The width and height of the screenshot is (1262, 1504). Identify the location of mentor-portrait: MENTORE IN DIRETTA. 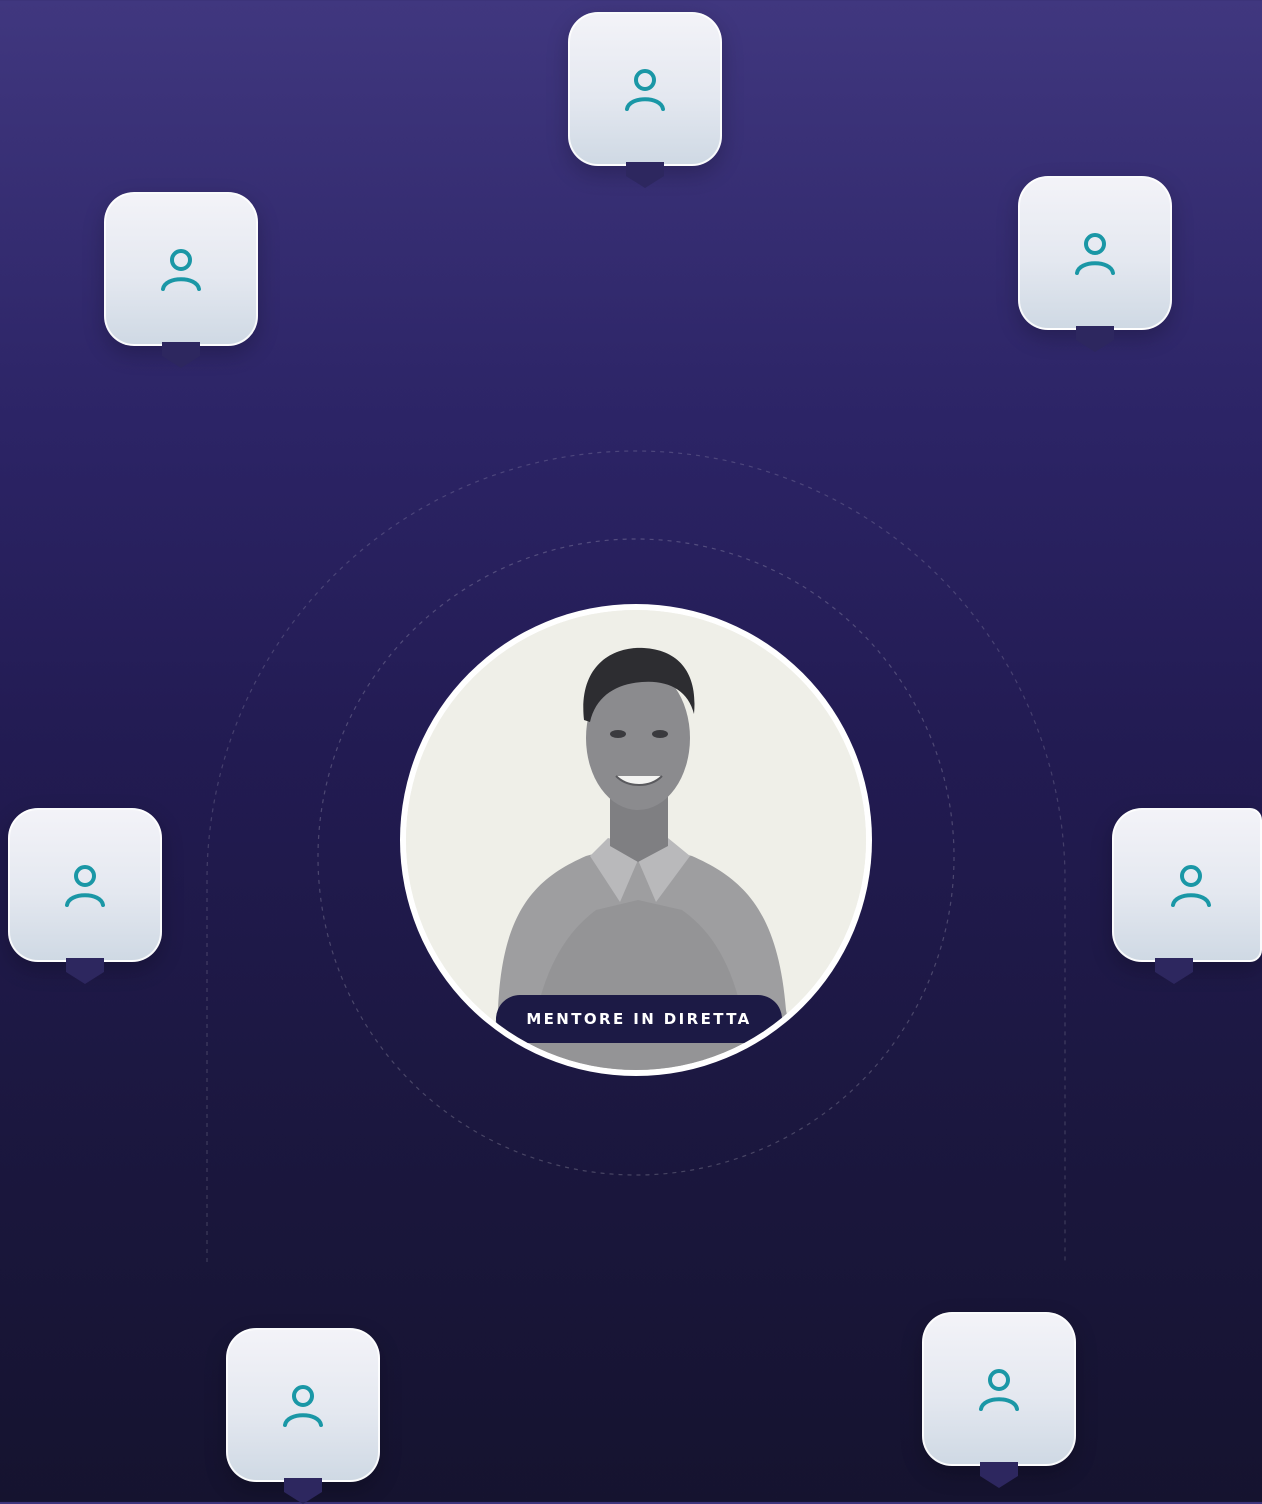
(636, 840).